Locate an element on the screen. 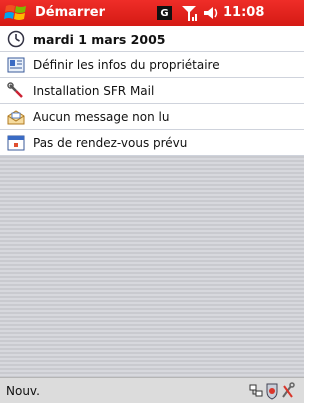  today-messages-label: Aucun message non lu is located at coordinates (101, 117).